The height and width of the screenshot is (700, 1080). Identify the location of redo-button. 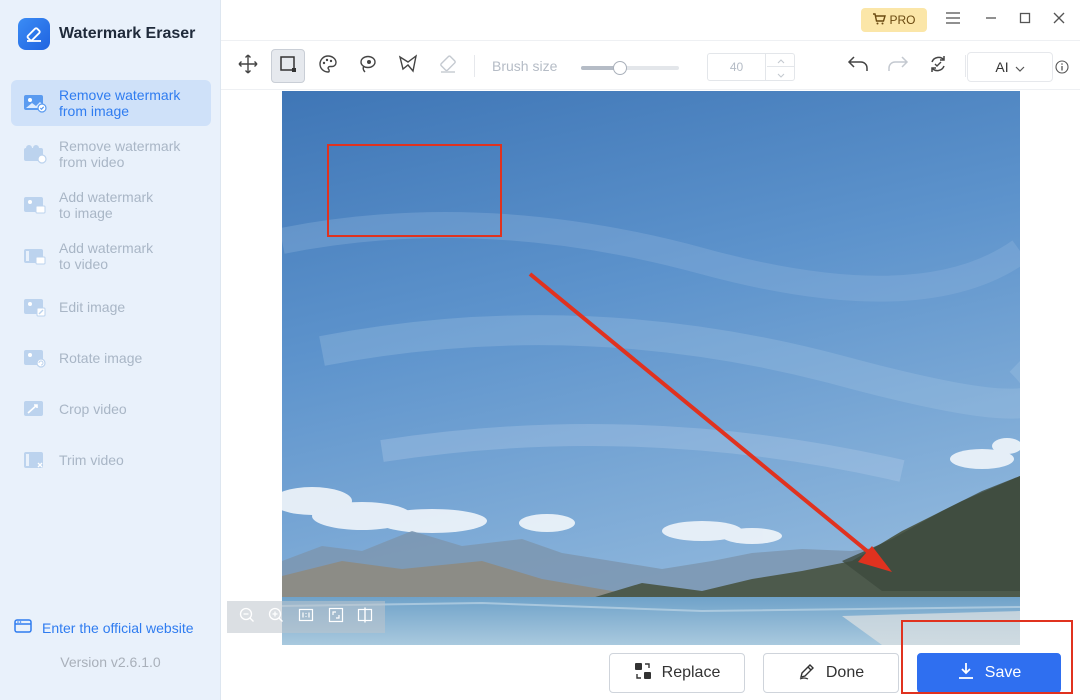
(898, 66).